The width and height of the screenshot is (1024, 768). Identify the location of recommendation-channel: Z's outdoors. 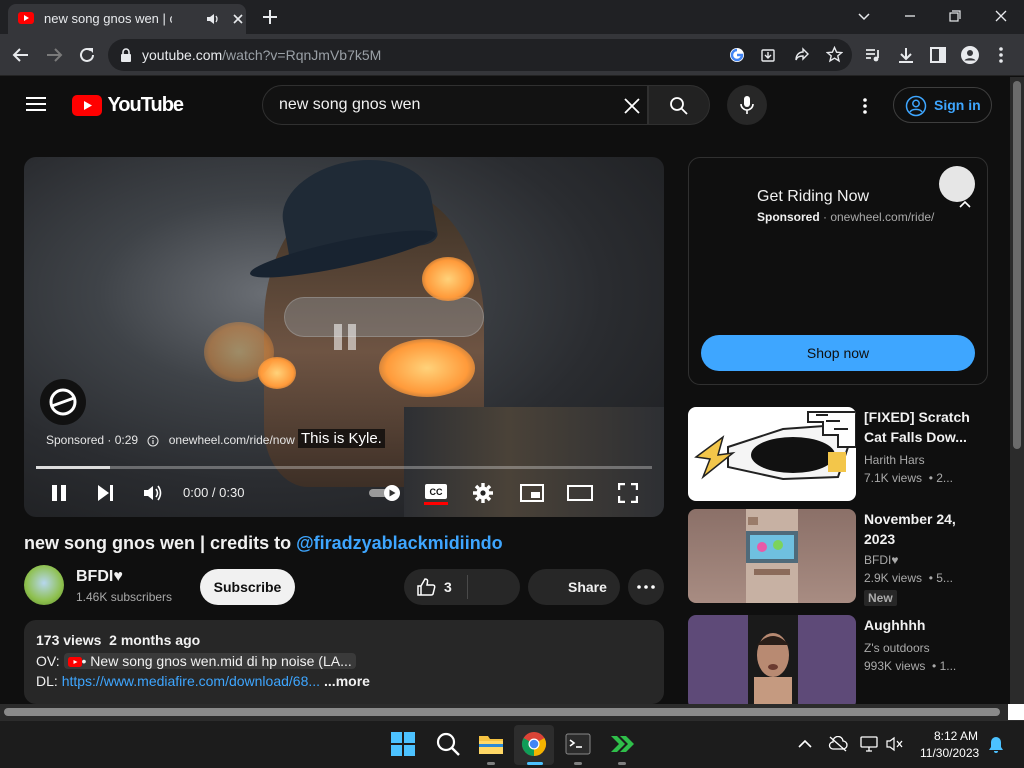
(897, 648).